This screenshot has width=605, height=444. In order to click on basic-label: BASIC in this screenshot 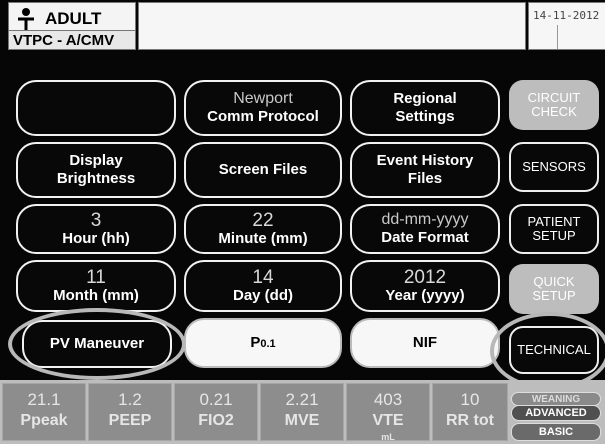, I will do `click(556, 432)`.